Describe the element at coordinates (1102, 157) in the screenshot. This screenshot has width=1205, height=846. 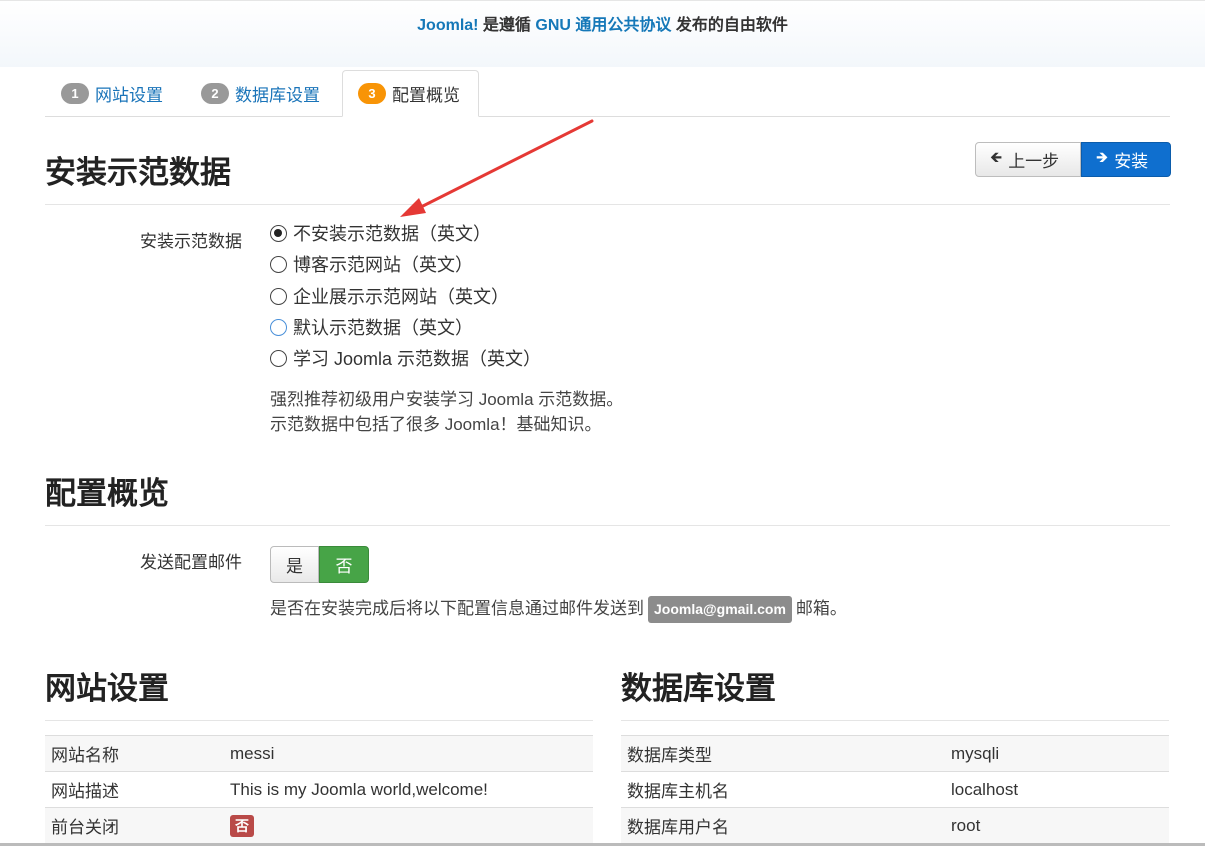
I see `arrow-right-icon: 🡺` at that location.